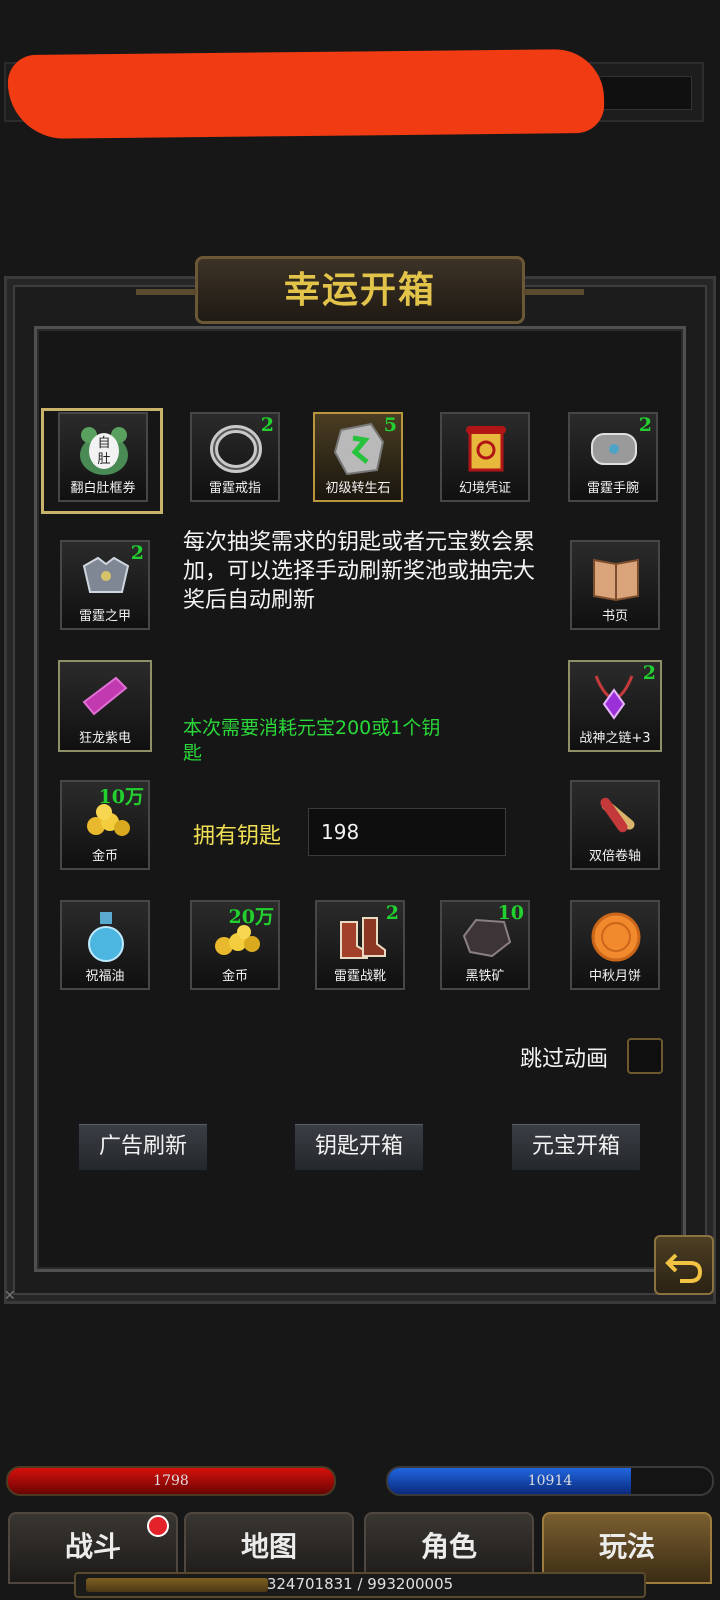 The width and height of the screenshot is (720, 1600). I want to click on title-plate: 幸运开箱, so click(360, 290).